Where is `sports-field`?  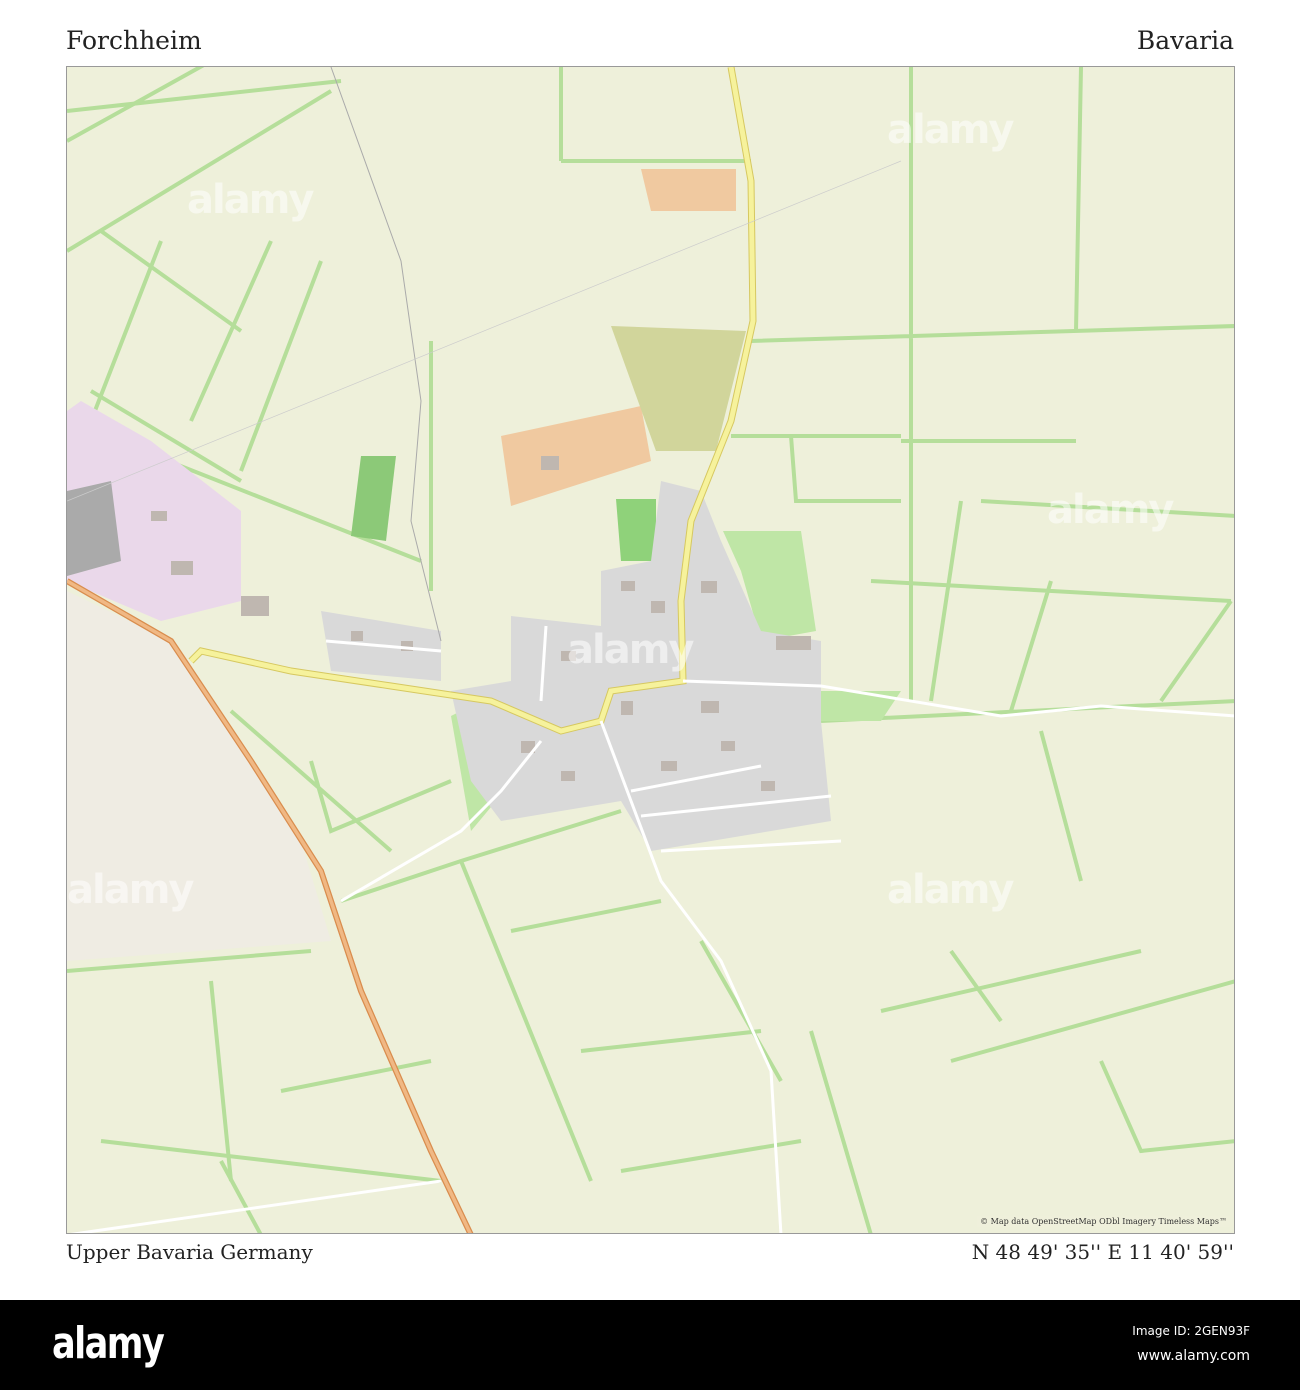 sports-field is located at coordinates (636, 530).